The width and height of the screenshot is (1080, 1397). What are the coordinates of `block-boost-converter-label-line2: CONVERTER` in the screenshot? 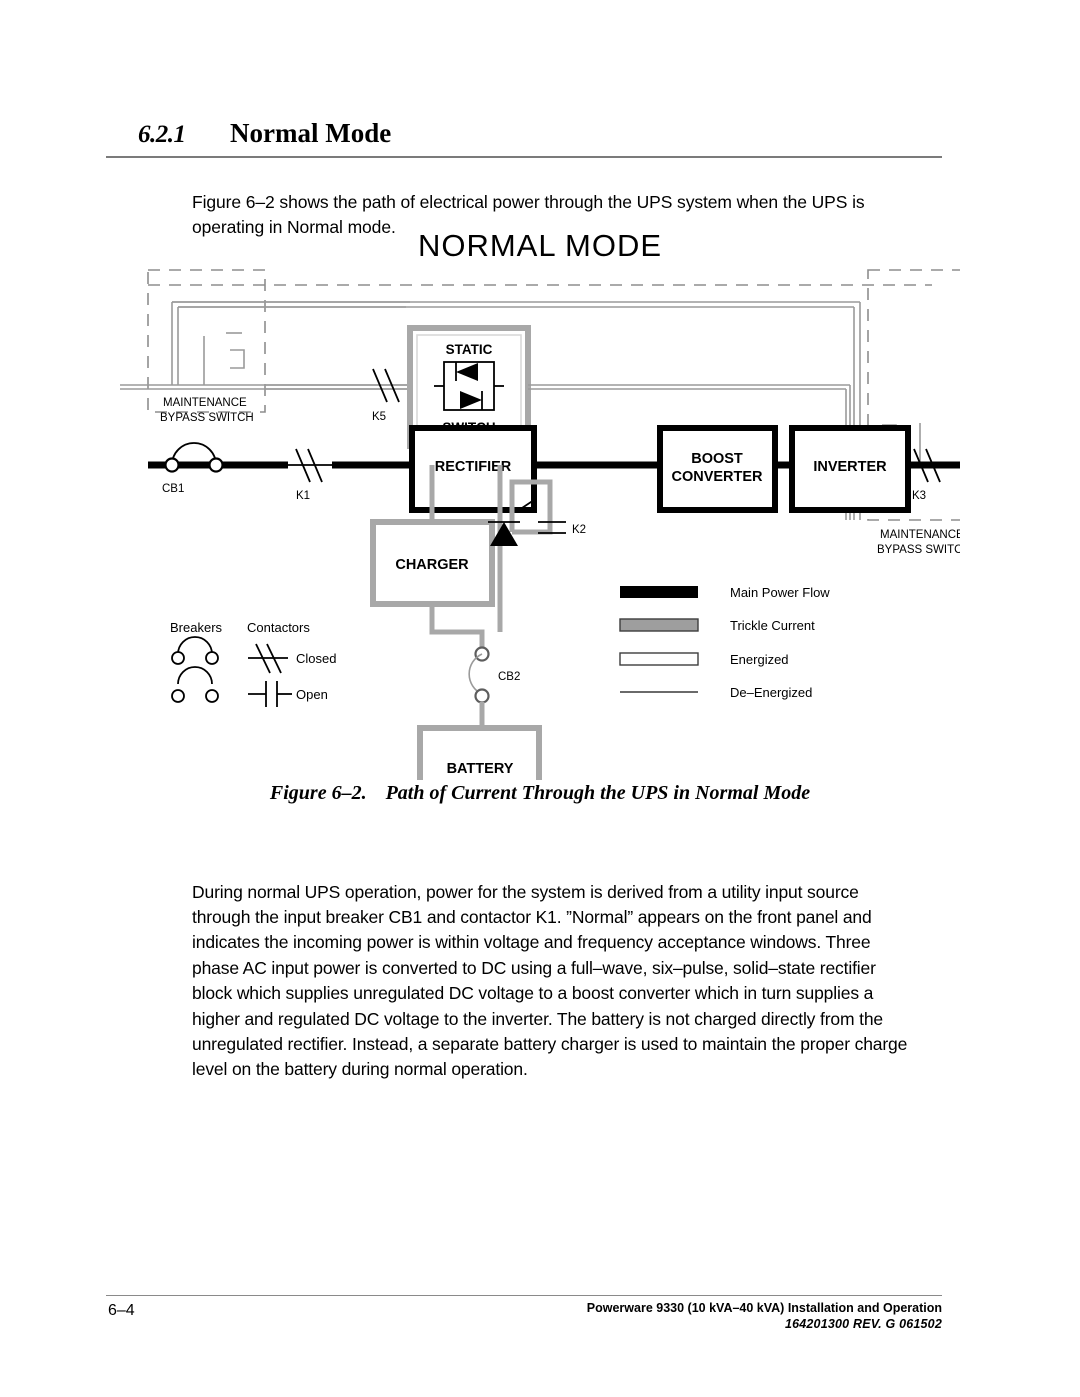 It's located at (717, 477).